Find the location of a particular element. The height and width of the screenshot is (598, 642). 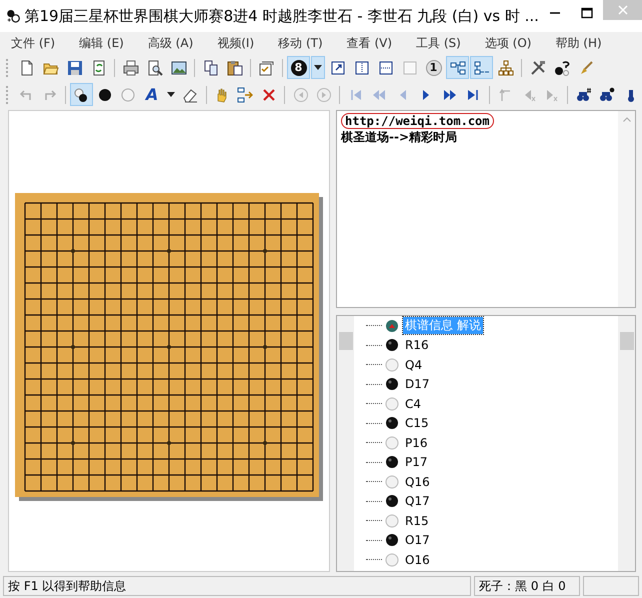

stone-question-icon is located at coordinates (562, 68).